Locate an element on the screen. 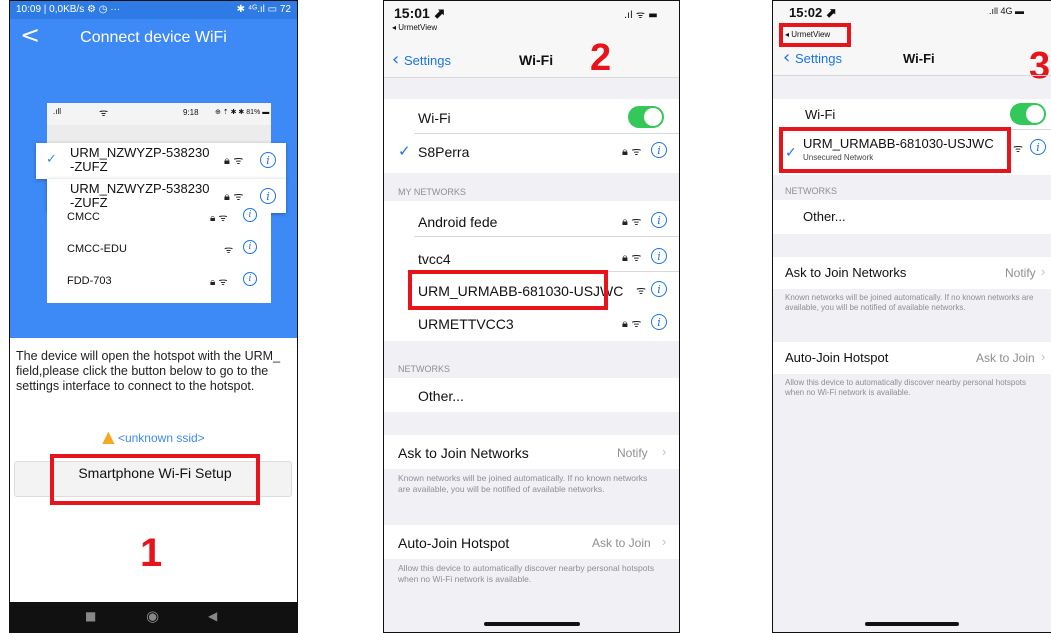  highlight-box-app is located at coordinates (815, 35).